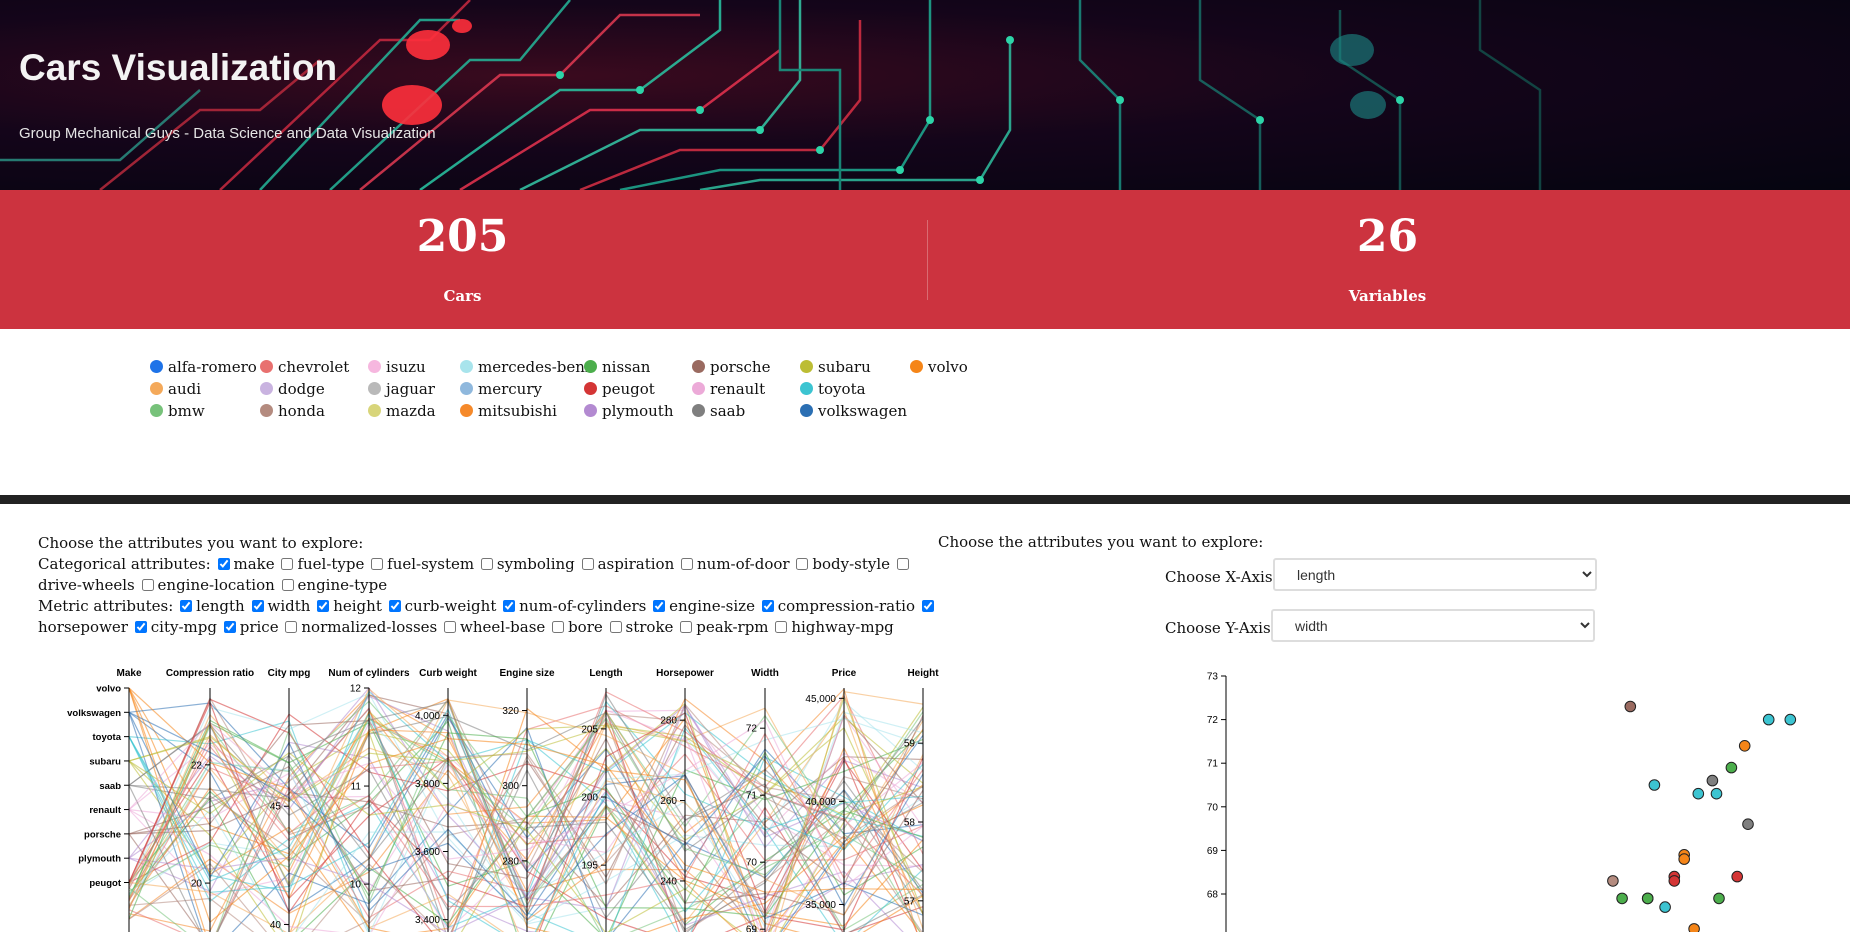 Image resolution: width=1850 pixels, height=932 pixels. Describe the element at coordinates (1433, 625) in the screenshot. I see `y-axis-select: width` at that location.